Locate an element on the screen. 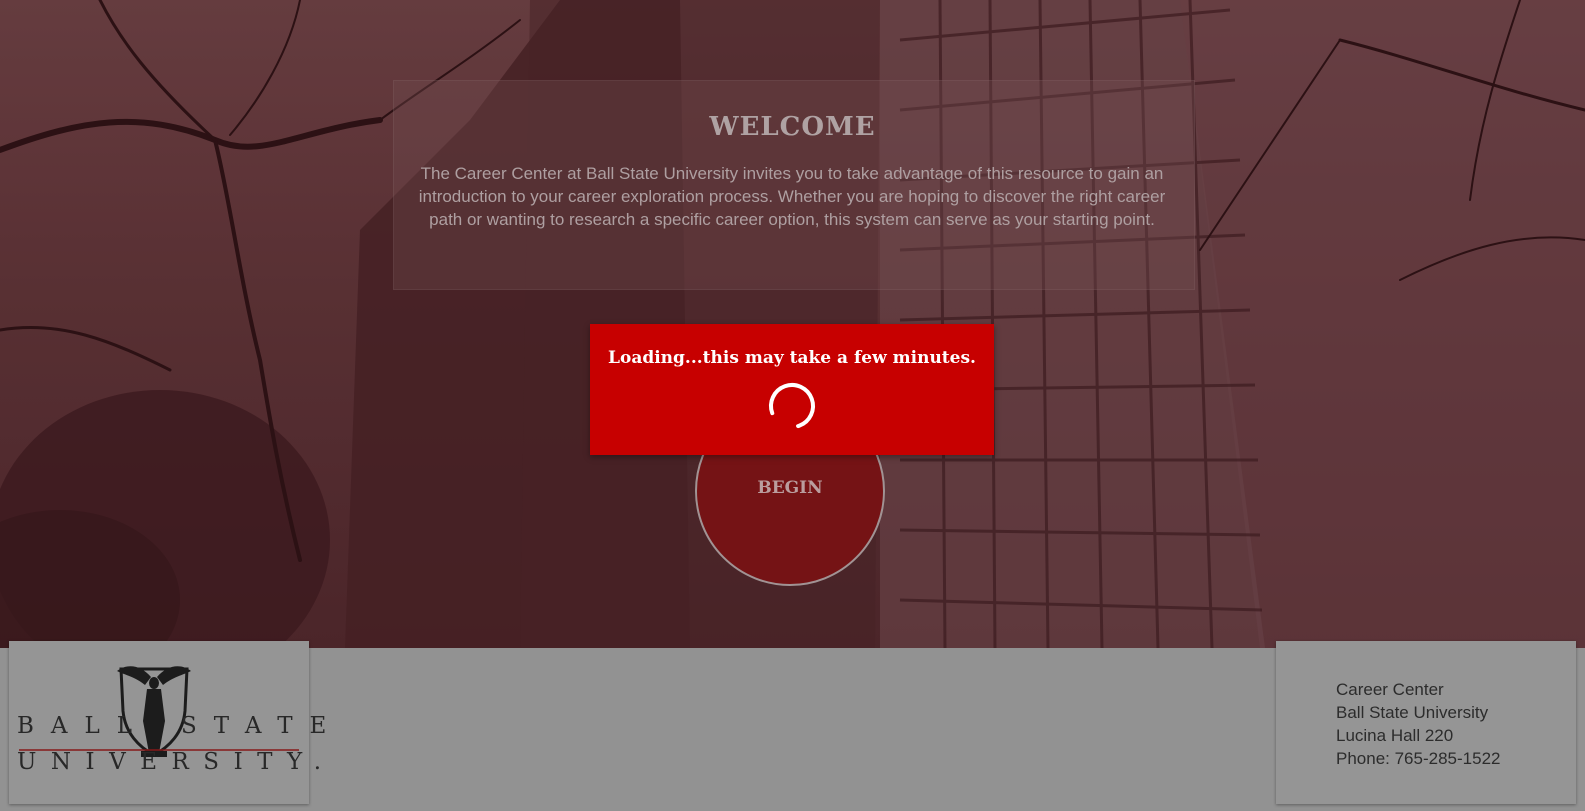  loading-message: Loading...this may take a few minutes. is located at coordinates (792, 358).